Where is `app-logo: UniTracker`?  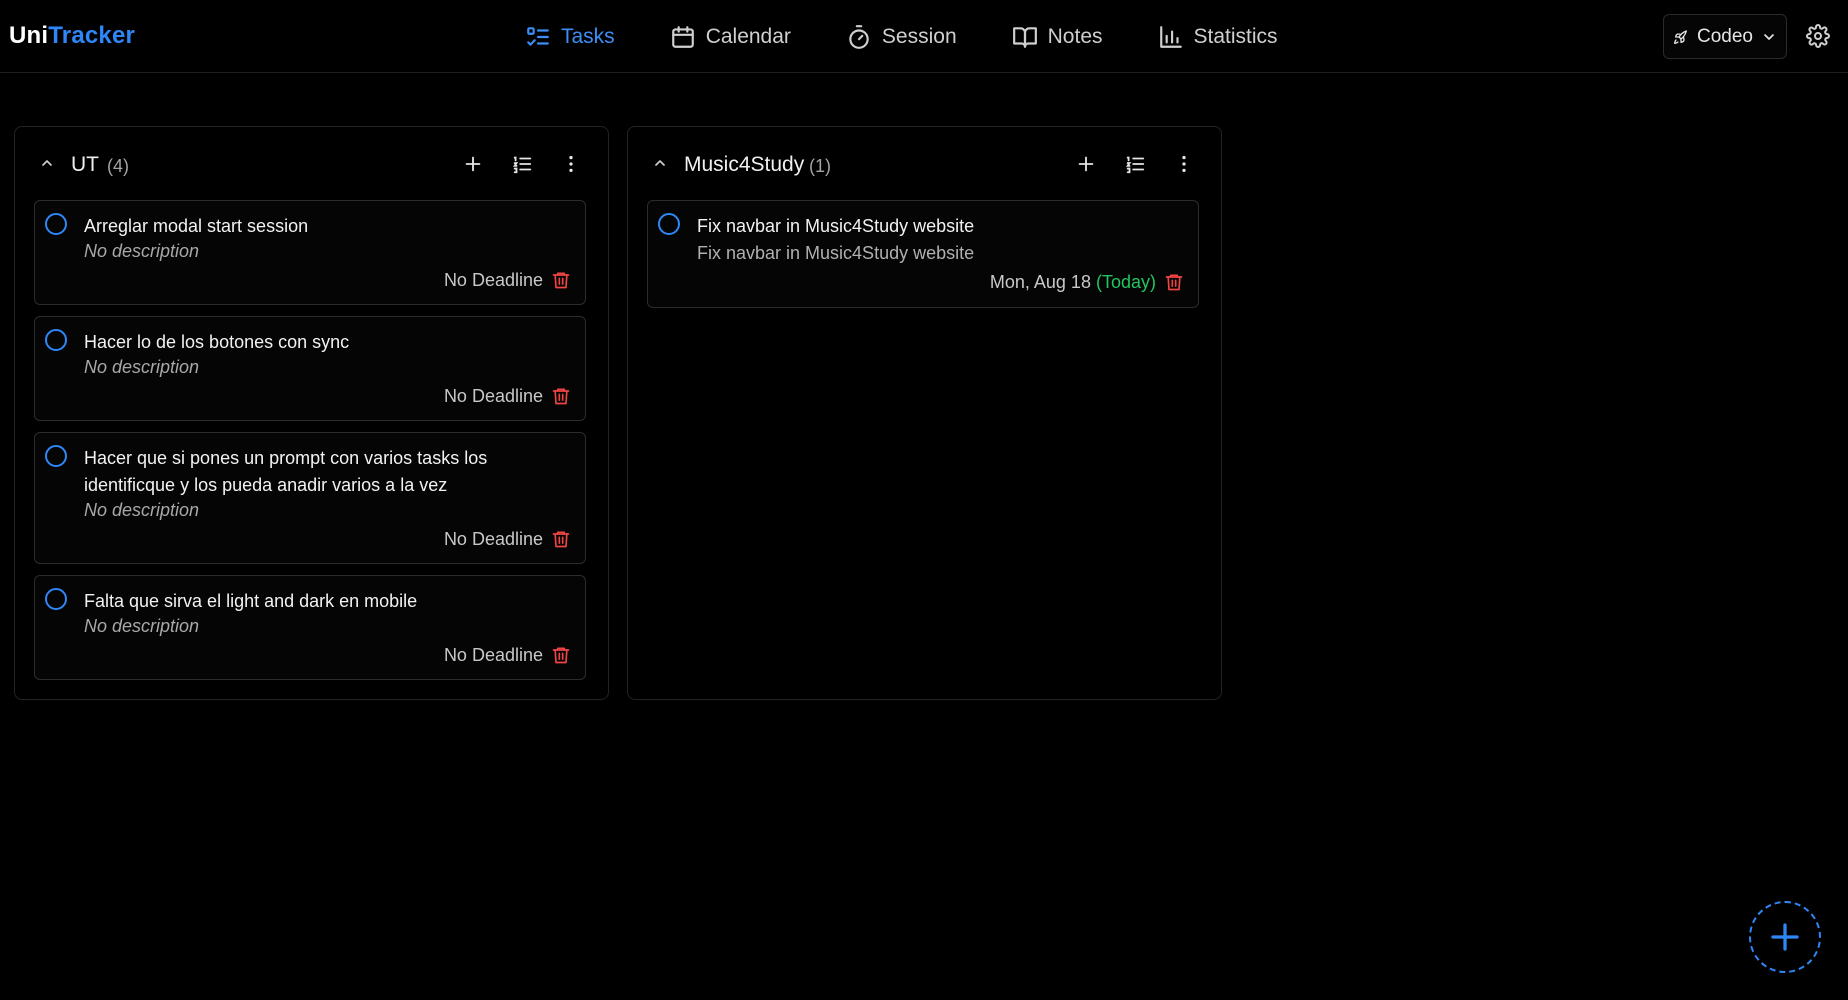 app-logo: UniTracker is located at coordinates (72, 36).